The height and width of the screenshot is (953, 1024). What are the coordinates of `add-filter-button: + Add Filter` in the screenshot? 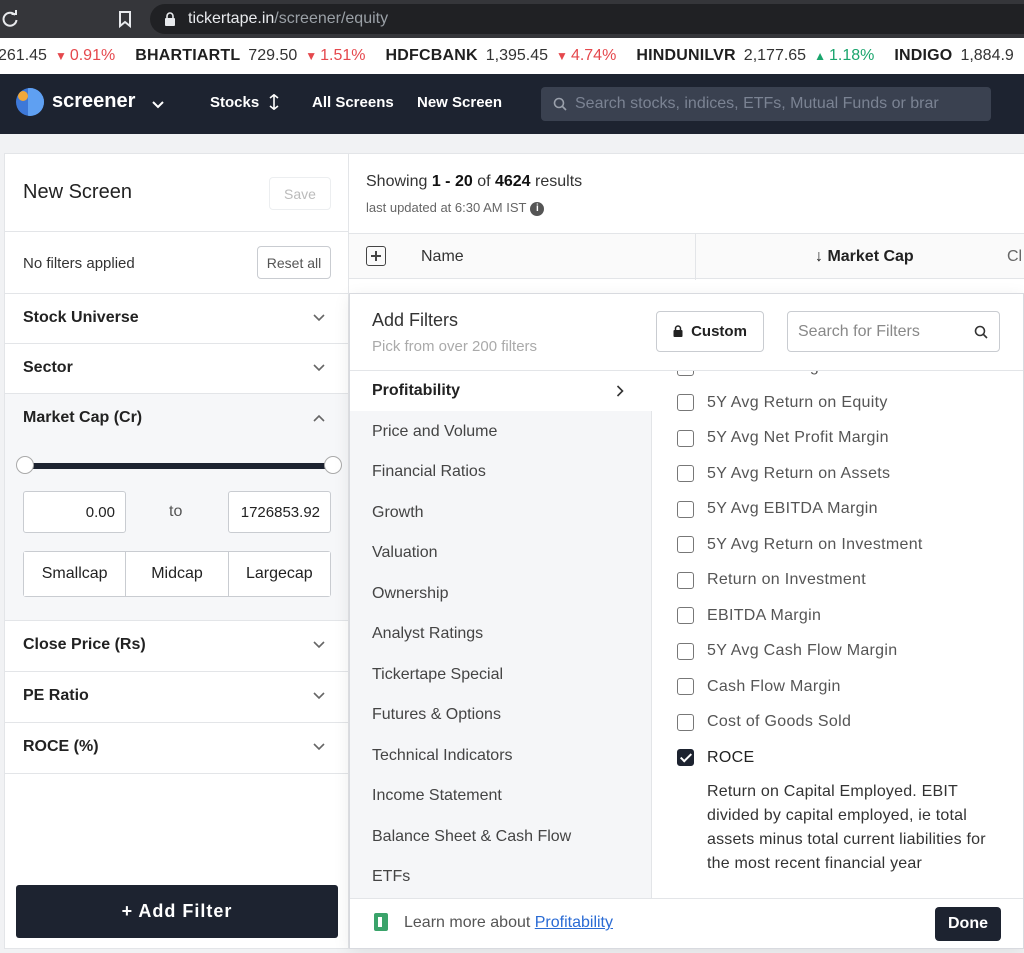 It's located at (177, 911).